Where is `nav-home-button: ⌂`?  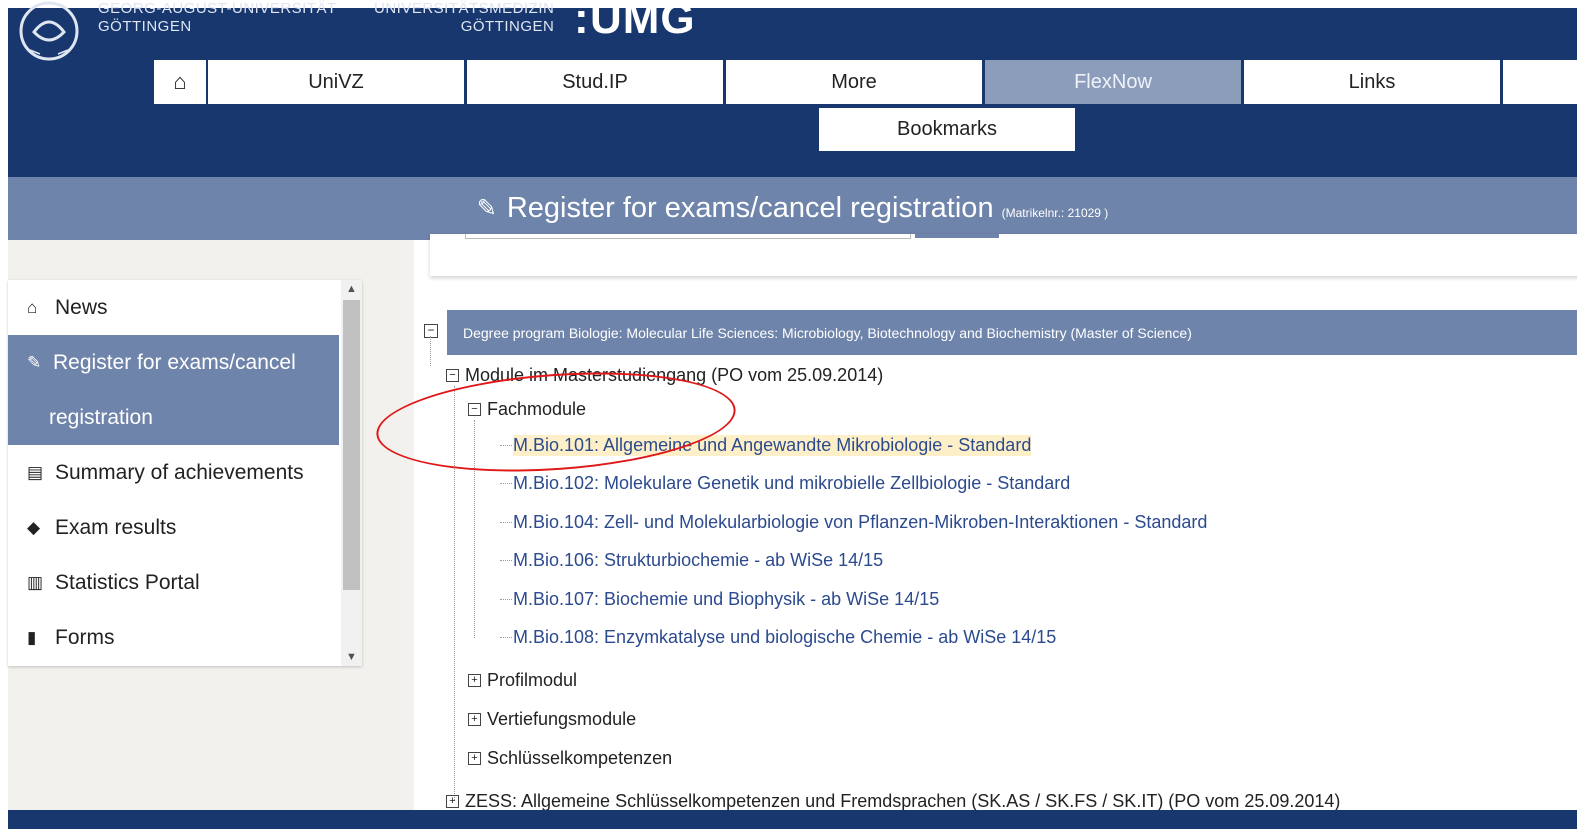
nav-home-button: ⌂ is located at coordinates (180, 82).